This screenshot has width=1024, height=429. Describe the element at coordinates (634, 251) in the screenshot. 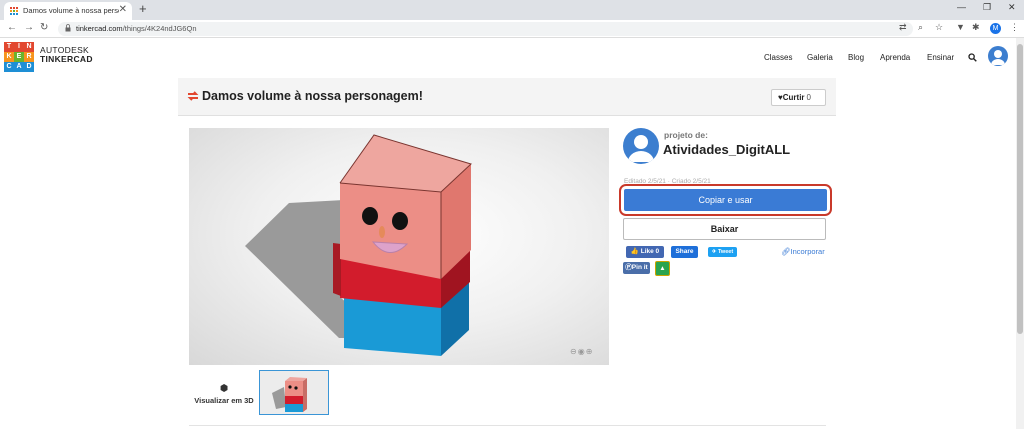

I see `thumbs-up-icon: 👍` at that location.